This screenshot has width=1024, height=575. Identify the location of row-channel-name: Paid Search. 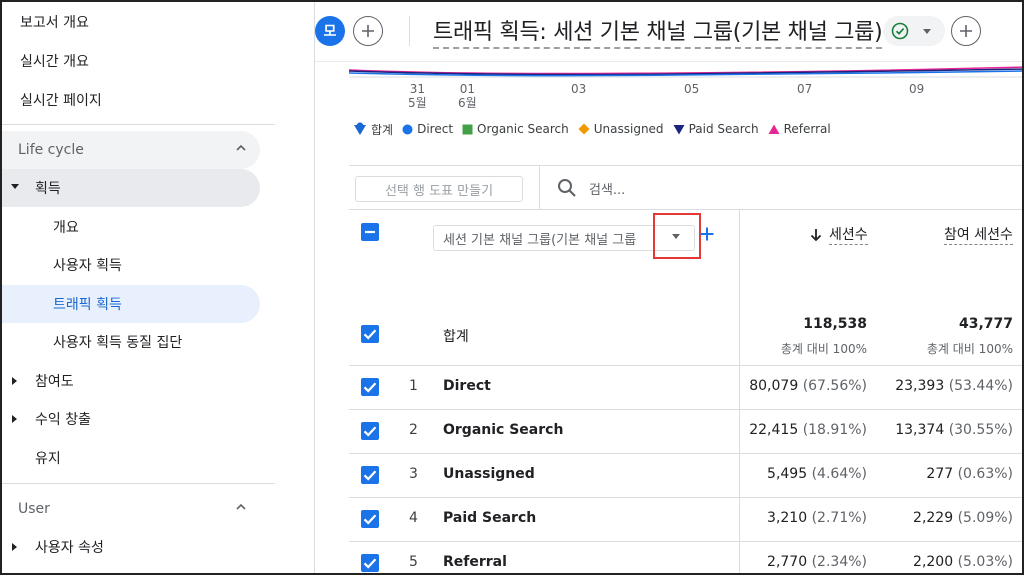
(489, 518).